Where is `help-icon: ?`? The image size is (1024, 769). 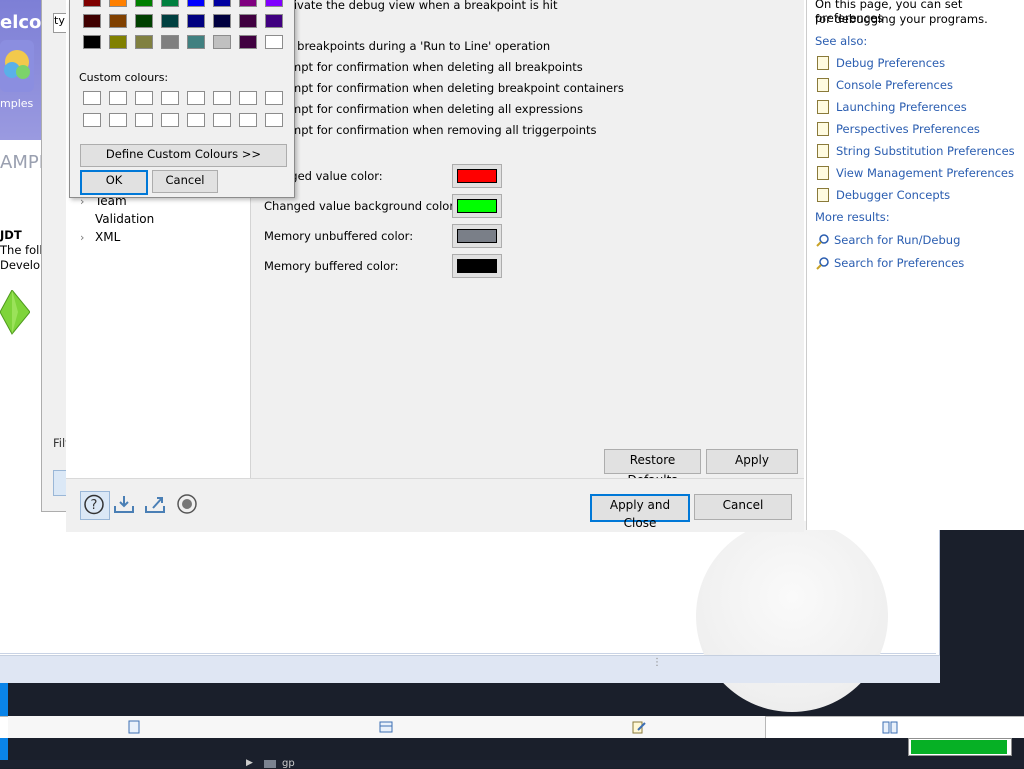 help-icon: ? is located at coordinates (95, 505).